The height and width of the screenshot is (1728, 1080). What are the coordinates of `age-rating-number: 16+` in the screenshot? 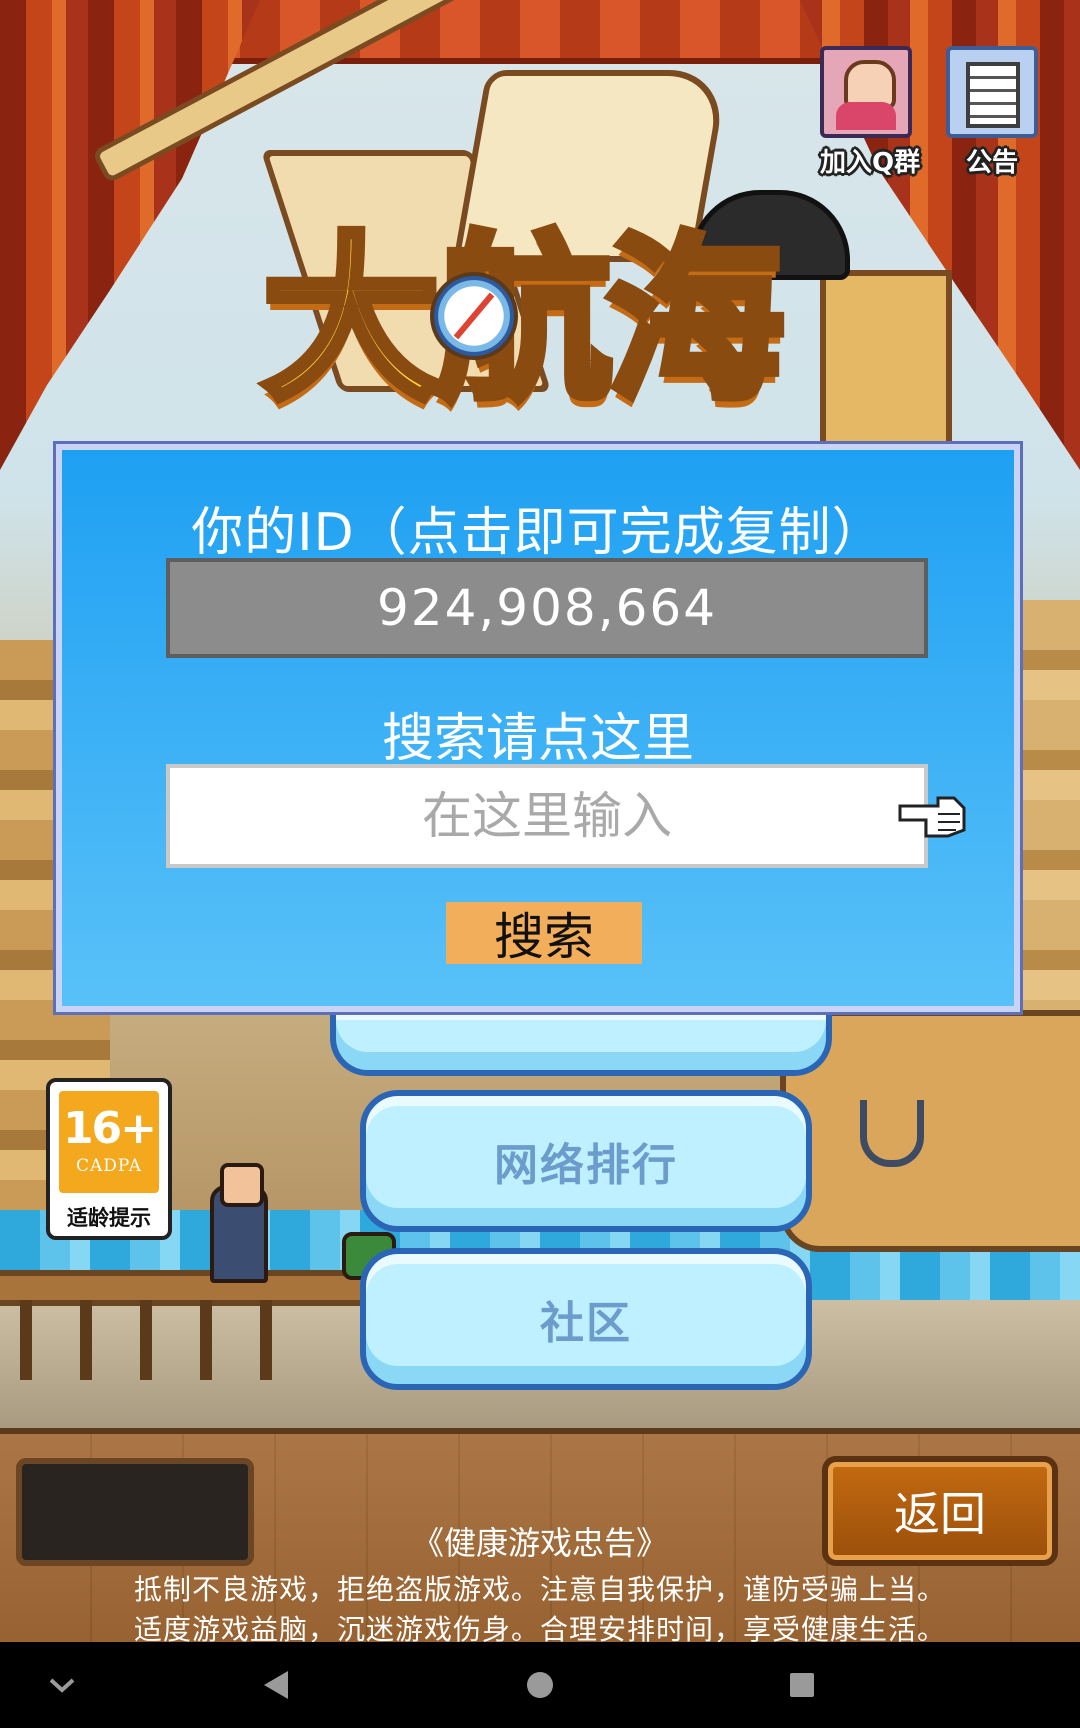 It's located at (109, 1128).